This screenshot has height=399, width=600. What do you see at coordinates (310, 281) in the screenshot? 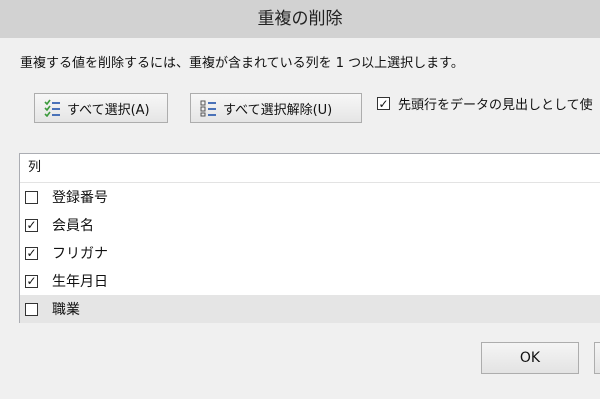
I see `column-row-seinengappi: ✓ 生年月日` at bounding box center [310, 281].